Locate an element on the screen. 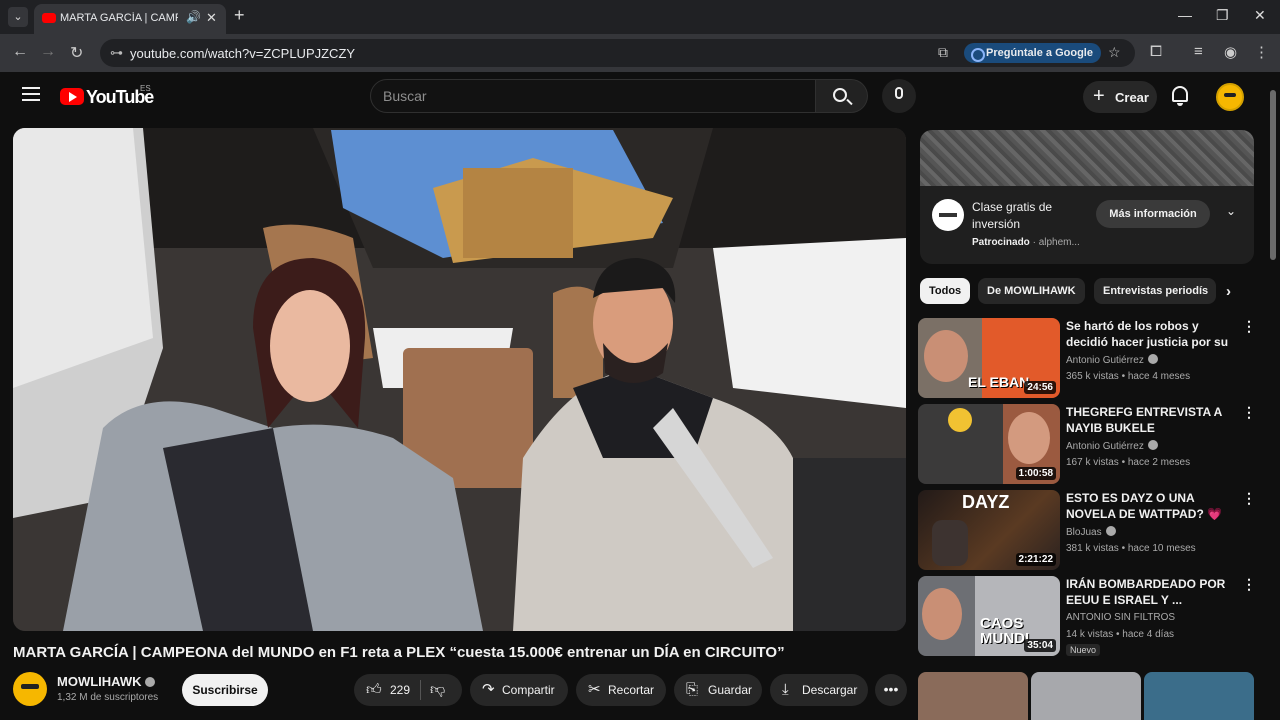 This screenshot has width=1280, height=720. search-button is located at coordinates (842, 96).